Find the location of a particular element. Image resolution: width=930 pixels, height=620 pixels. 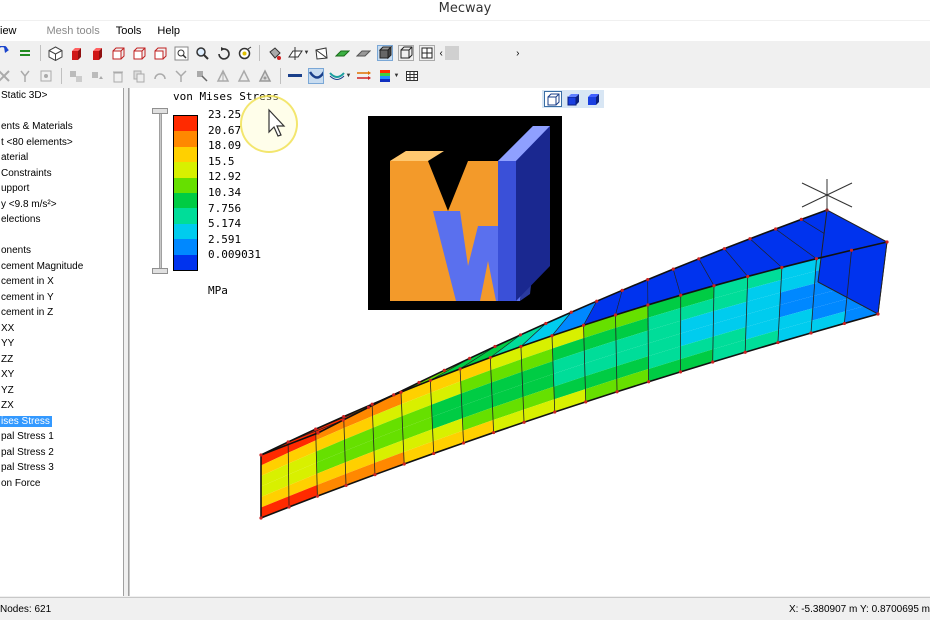

tree-item: Static 3D> is located at coordinates (61, 96).